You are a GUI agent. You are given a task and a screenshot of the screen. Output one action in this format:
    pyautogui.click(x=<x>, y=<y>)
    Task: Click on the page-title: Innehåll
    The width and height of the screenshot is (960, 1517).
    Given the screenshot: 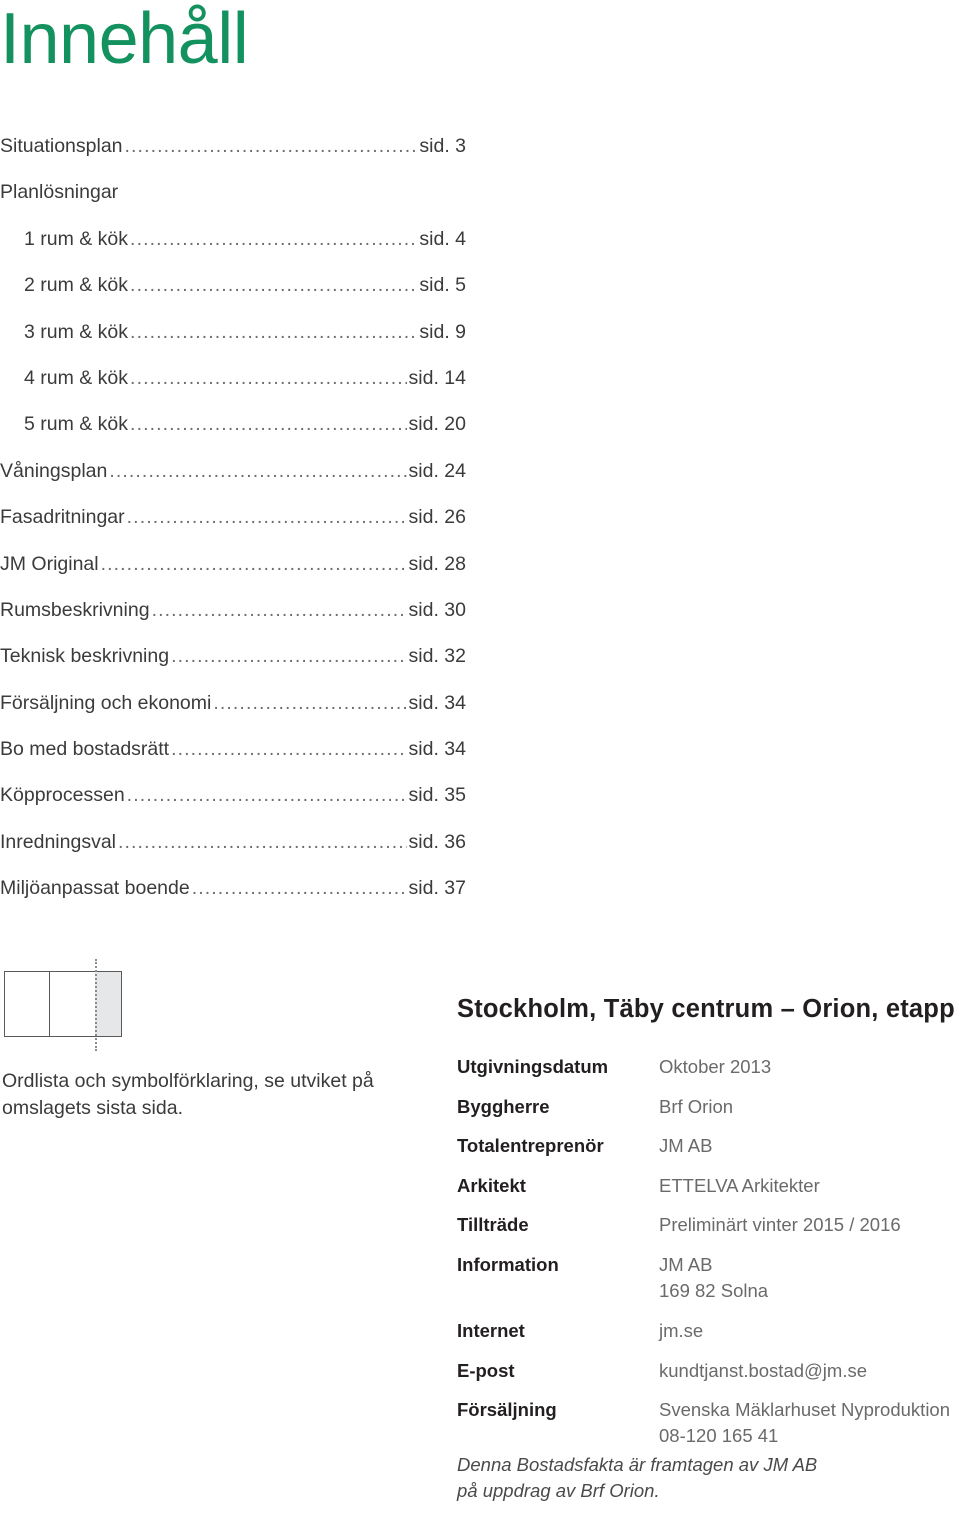 What is the action you would take?
    pyautogui.click(x=124, y=39)
    